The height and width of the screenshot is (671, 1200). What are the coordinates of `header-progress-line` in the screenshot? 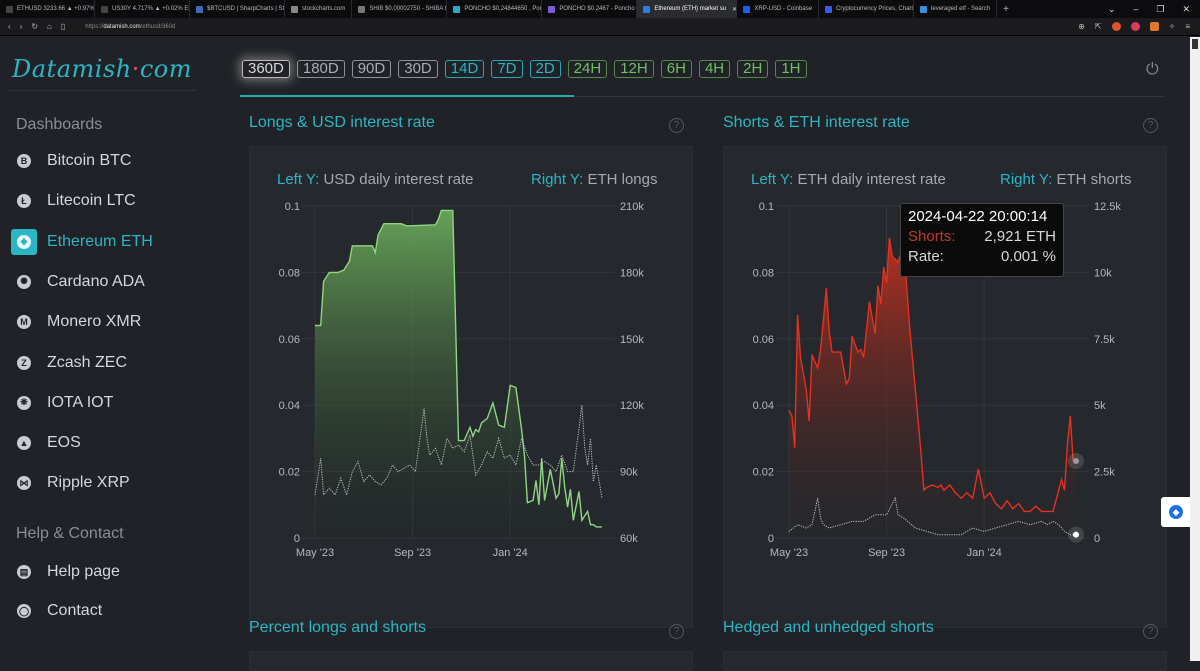 It's located at (407, 96).